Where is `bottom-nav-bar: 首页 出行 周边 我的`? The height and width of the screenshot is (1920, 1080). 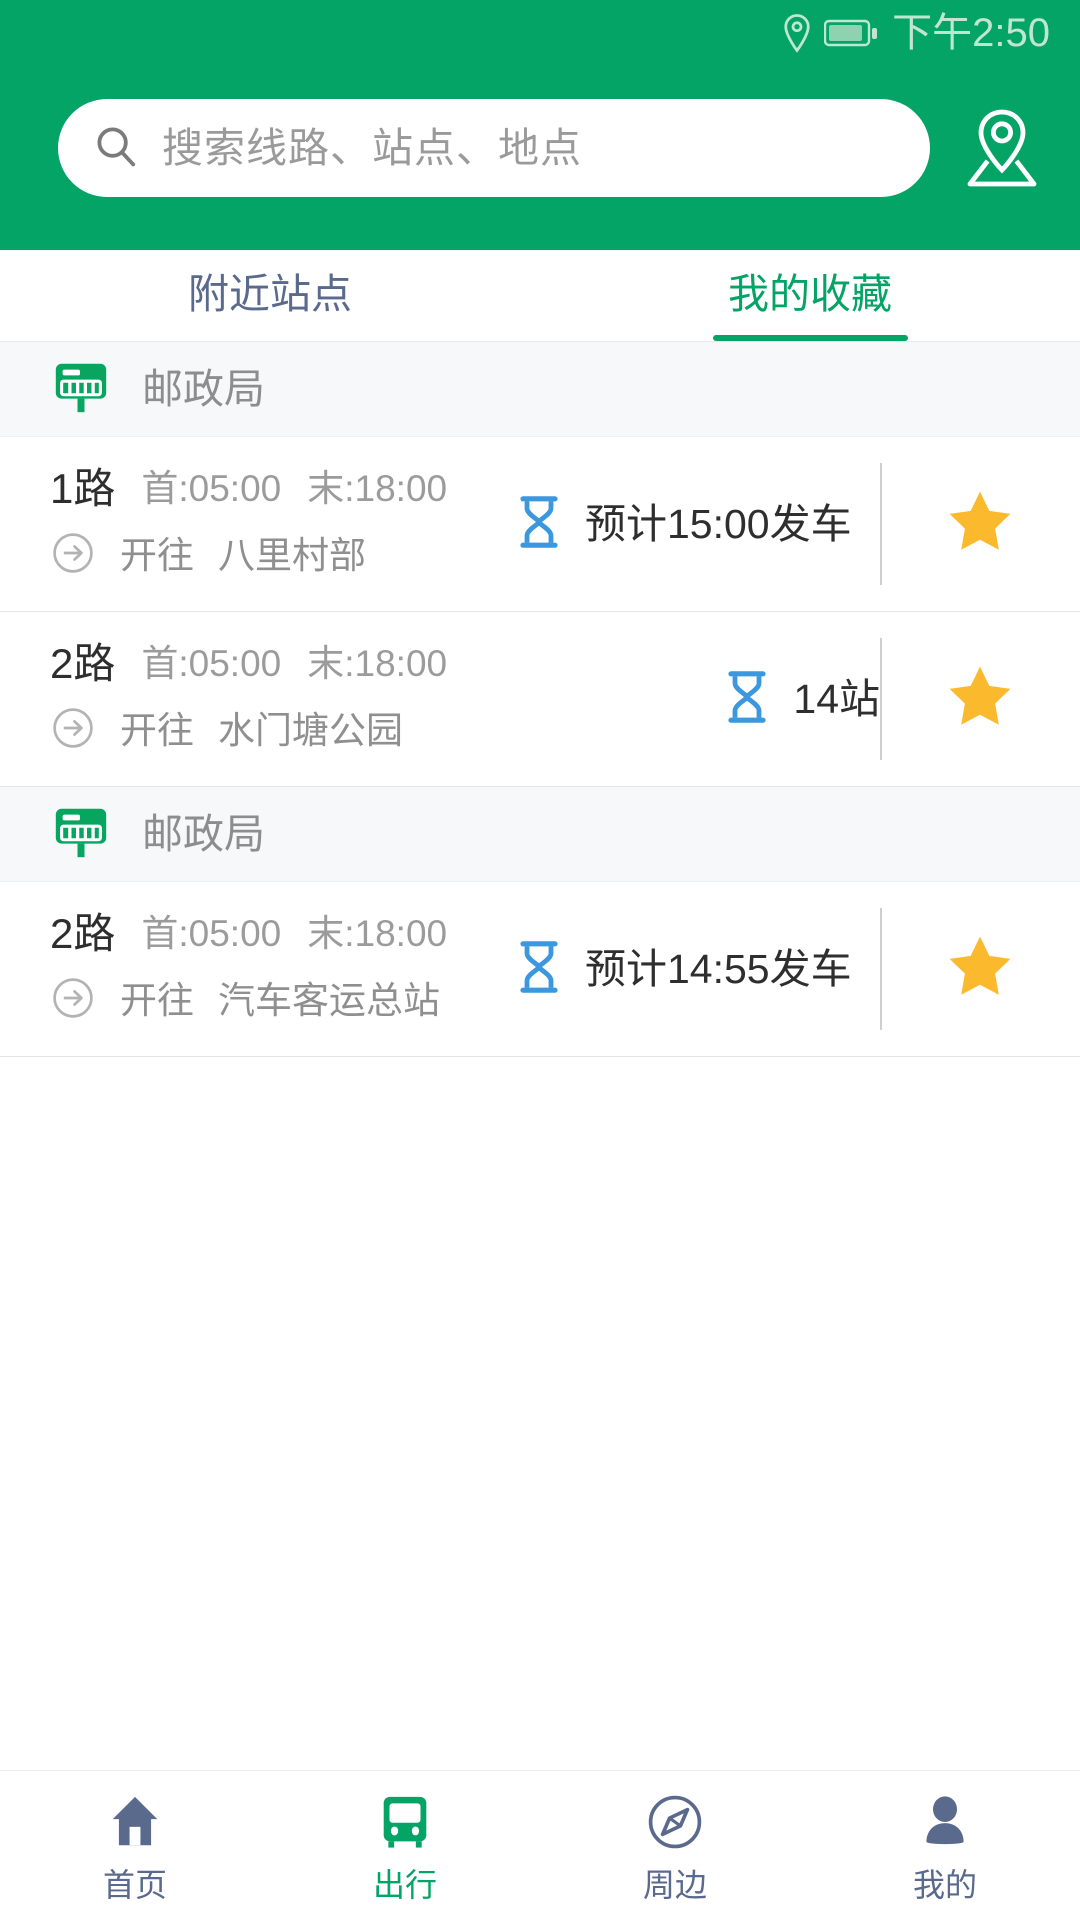
bottom-nav-bar: 首页 出行 周边 我的 is located at coordinates (540, 1845).